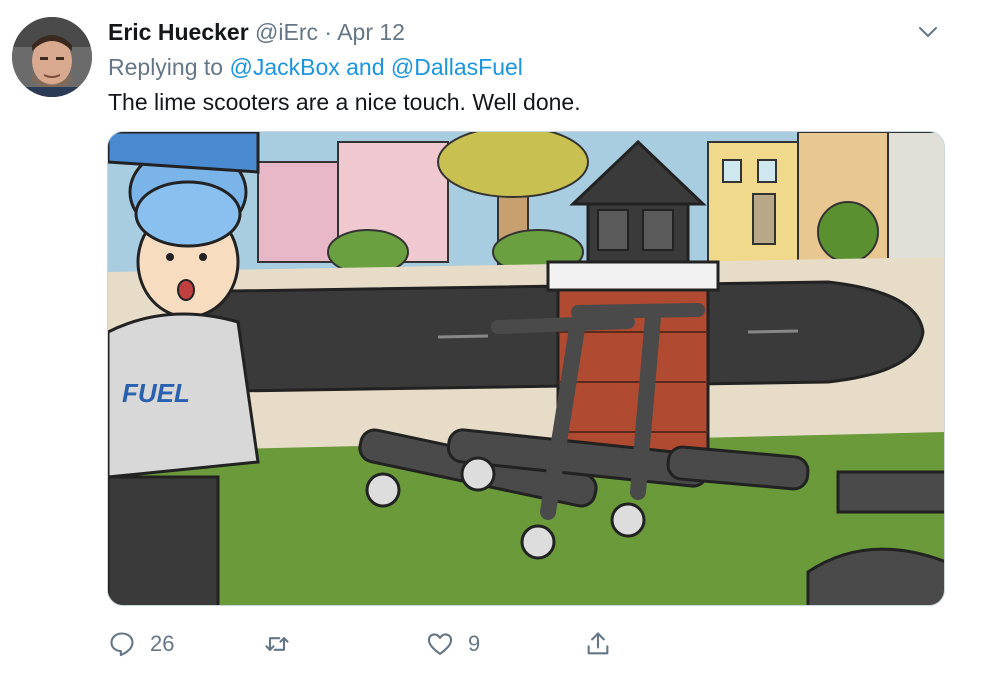 The height and width of the screenshot is (678, 1000). Describe the element at coordinates (156, 393) in the screenshot. I see `hoodie-text: FUEL` at that location.